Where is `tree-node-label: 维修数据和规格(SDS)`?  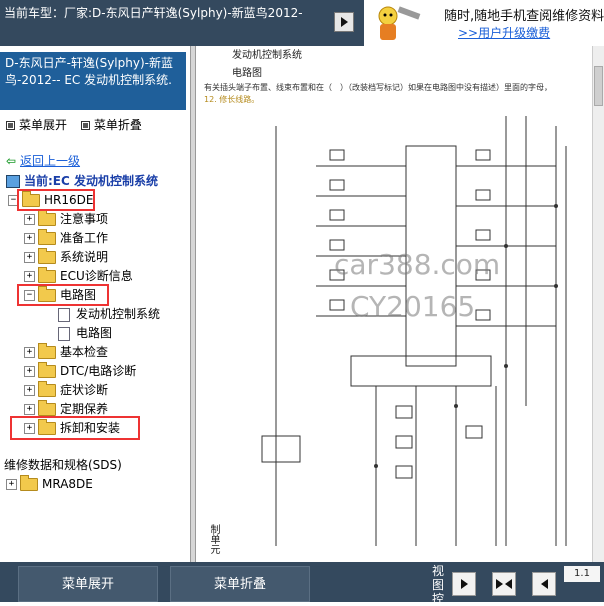
tree-node-label: 维修数据和规格(SDS) is located at coordinates (63, 465).